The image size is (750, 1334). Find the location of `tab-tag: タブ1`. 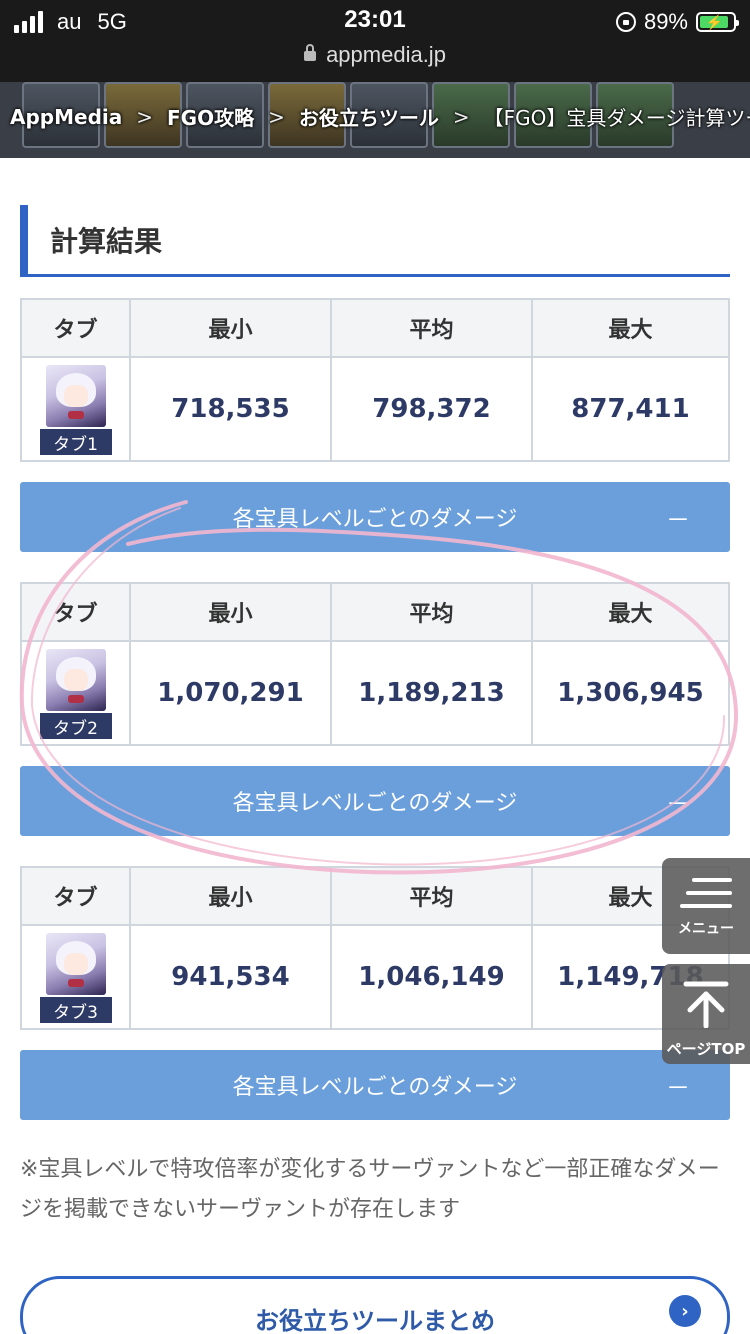

tab-tag: タブ1 is located at coordinates (75, 442).